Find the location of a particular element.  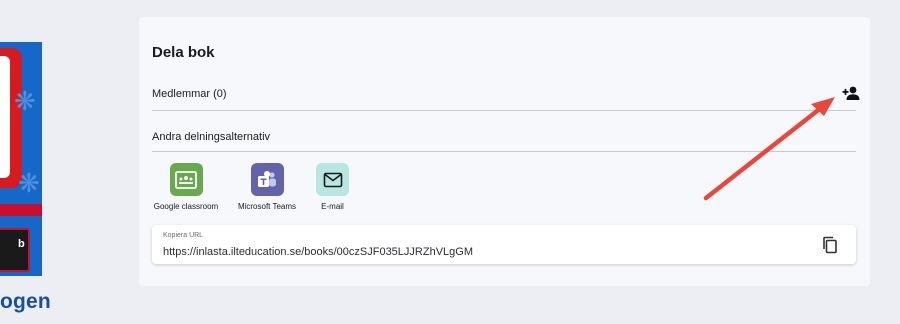

other-options-row: Andra delningsalternativ is located at coordinates (504, 138).